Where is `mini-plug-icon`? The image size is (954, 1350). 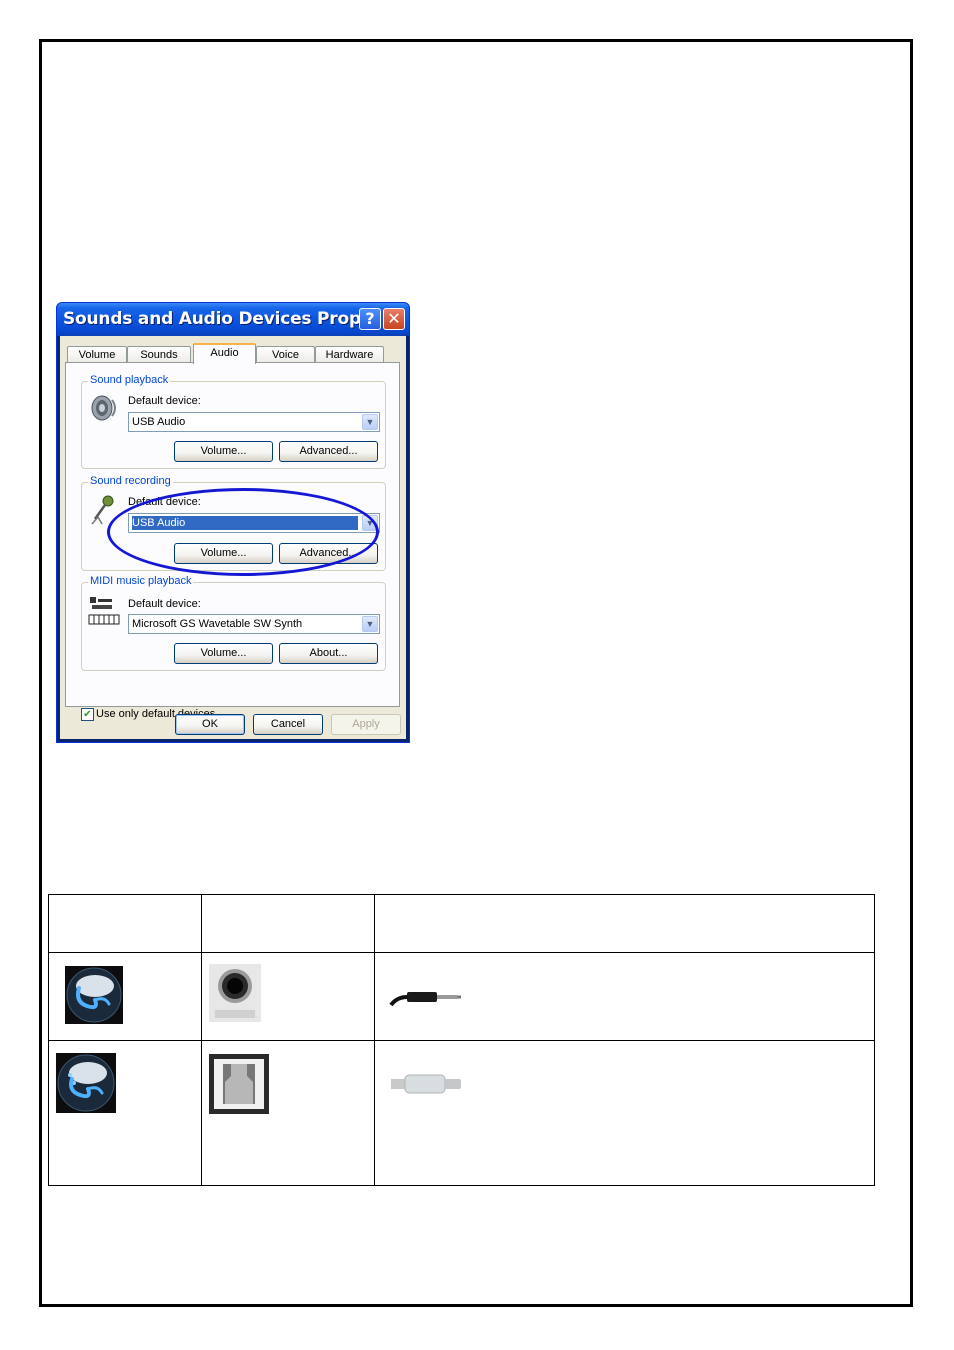
mini-plug-icon is located at coordinates (425, 999).